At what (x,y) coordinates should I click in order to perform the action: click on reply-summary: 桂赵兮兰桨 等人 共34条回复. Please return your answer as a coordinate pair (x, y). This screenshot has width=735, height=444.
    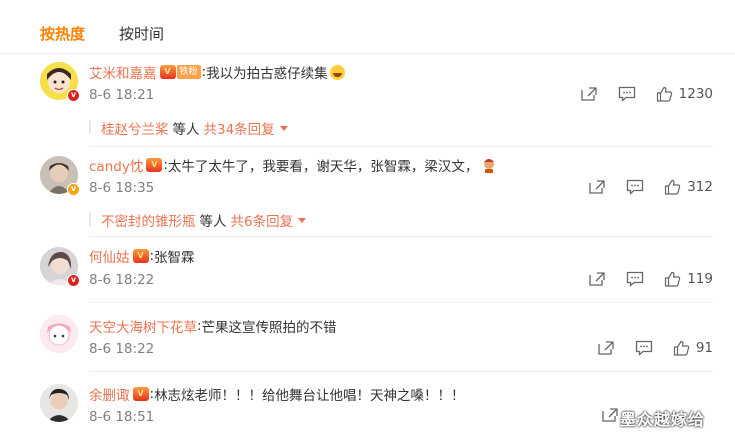
    Looking at the image, I should click on (194, 128).